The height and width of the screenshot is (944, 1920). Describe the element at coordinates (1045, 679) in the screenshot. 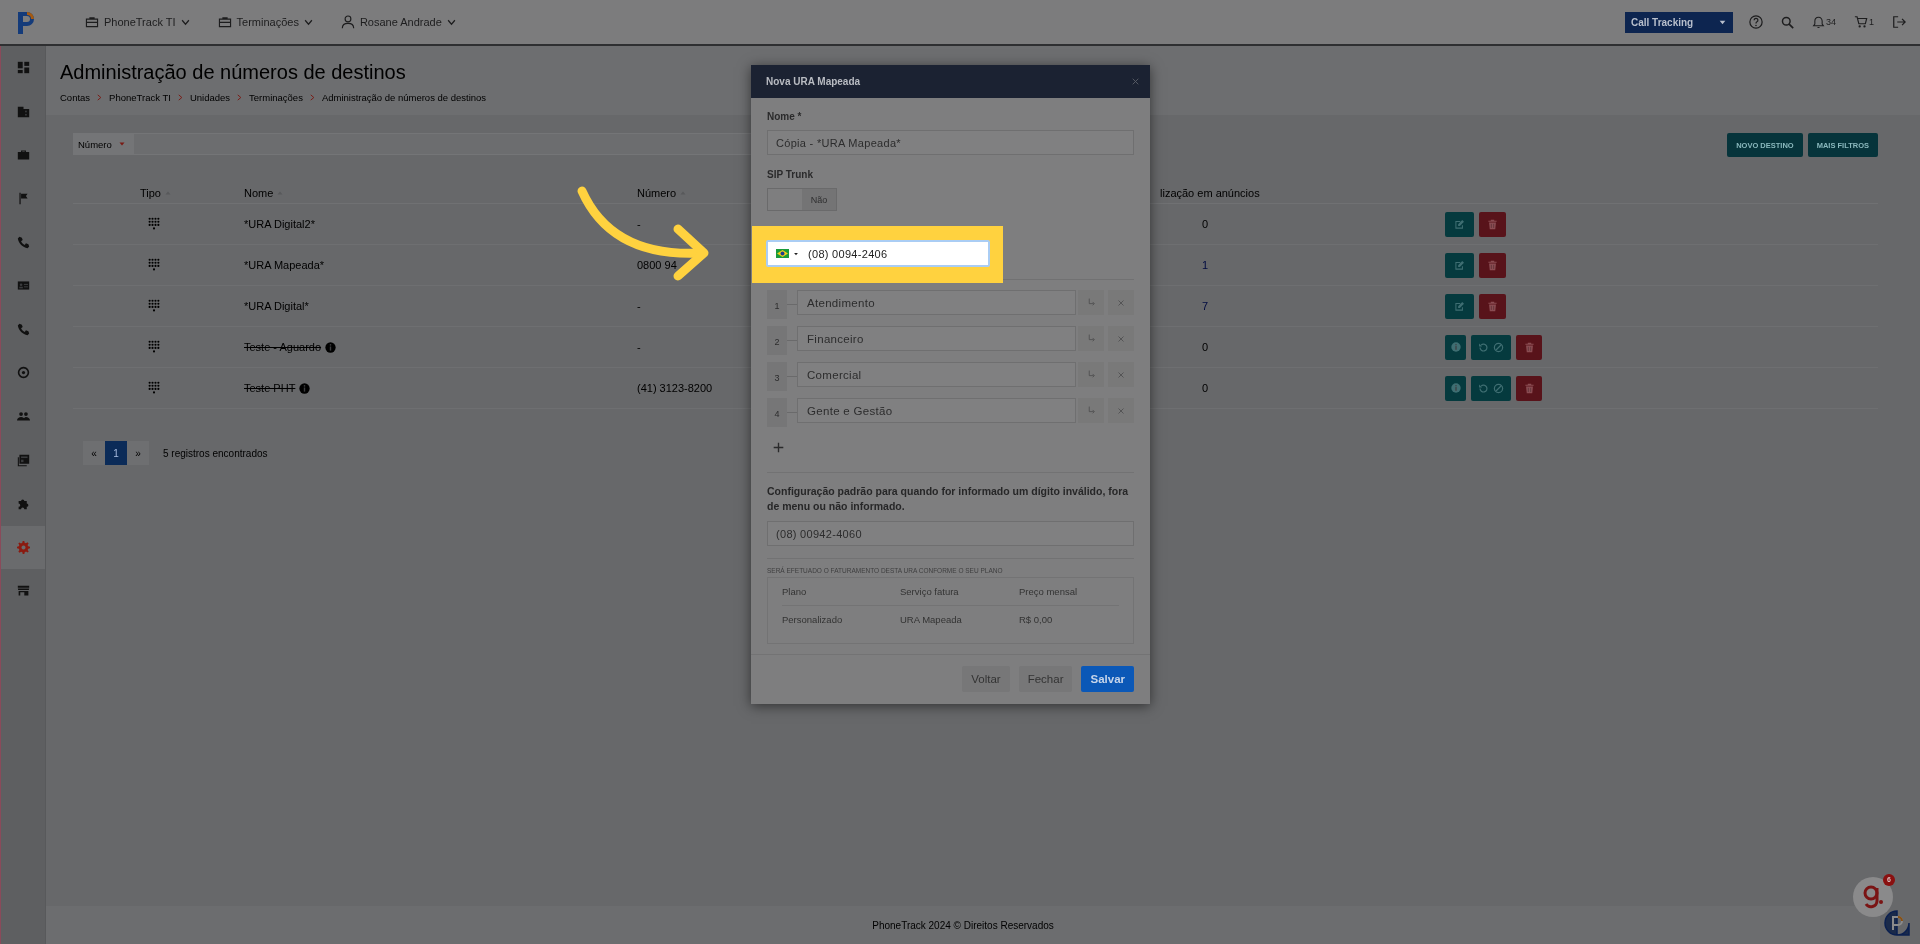

I see `dialog-button: Fechar` at that location.